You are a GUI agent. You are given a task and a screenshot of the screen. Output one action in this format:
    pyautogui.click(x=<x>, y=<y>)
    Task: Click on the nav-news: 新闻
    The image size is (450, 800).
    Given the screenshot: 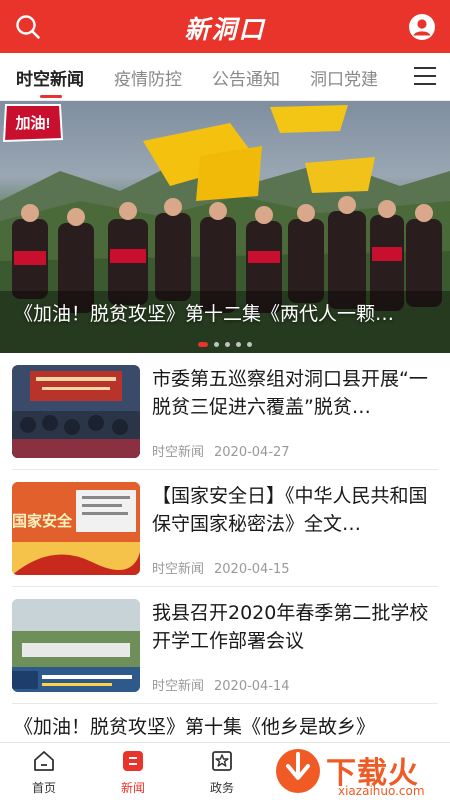 What is the action you would take?
    pyautogui.click(x=133, y=772)
    